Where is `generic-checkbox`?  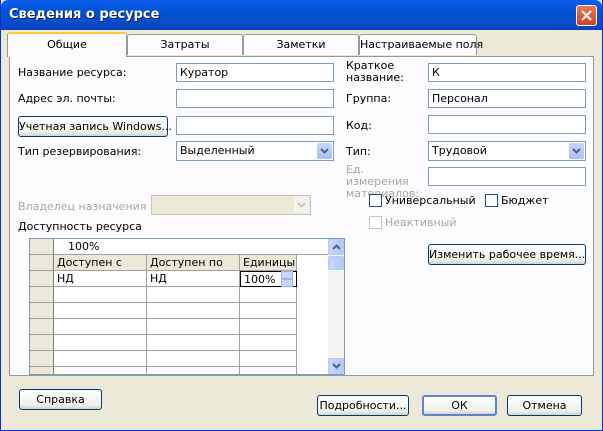
generic-checkbox is located at coordinates (375, 200).